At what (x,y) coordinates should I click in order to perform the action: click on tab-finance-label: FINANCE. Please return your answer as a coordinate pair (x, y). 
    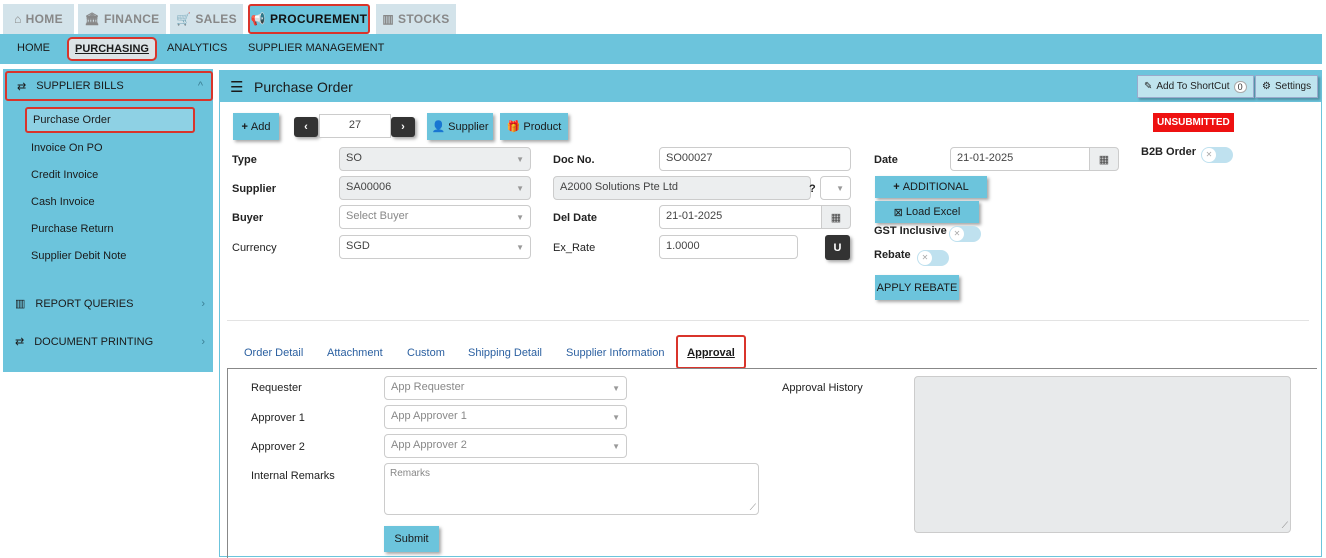
    Looking at the image, I should click on (132, 19).